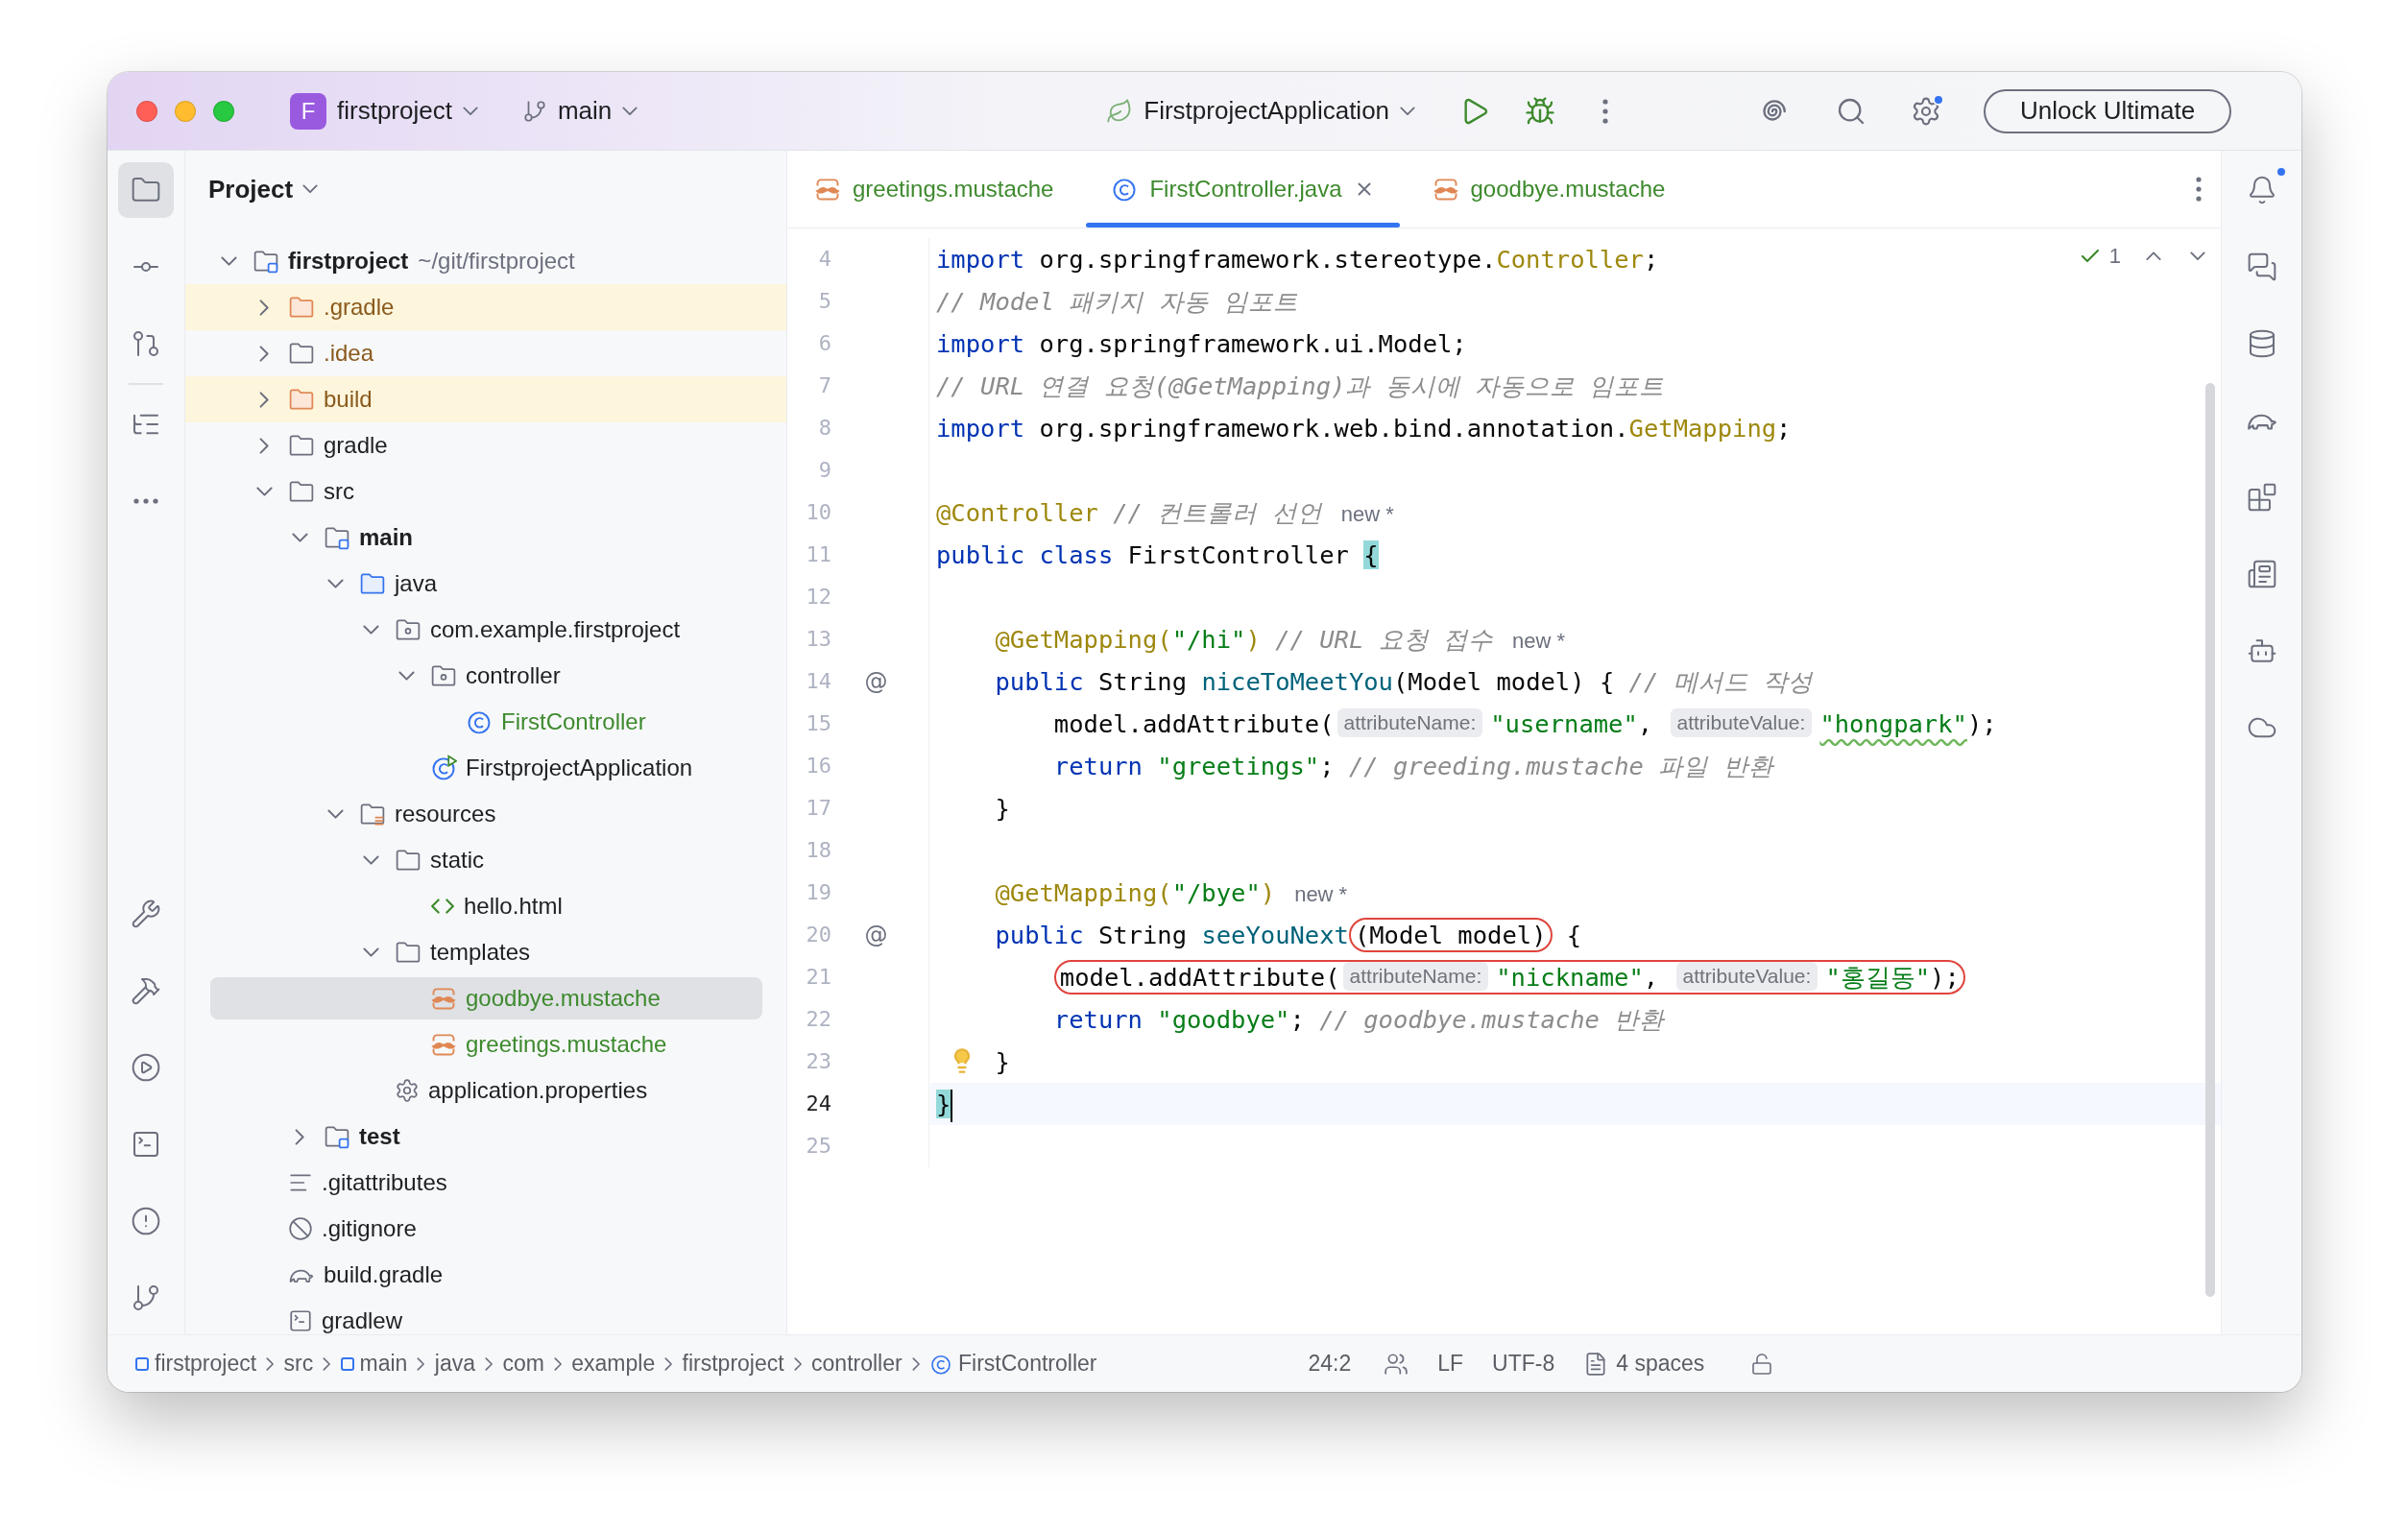 The height and width of the screenshot is (1534, 2408). What do you see at coordinates (486, 814) in the screenshot?
I see `tree-item: resources` at bounding box center [486, 814].